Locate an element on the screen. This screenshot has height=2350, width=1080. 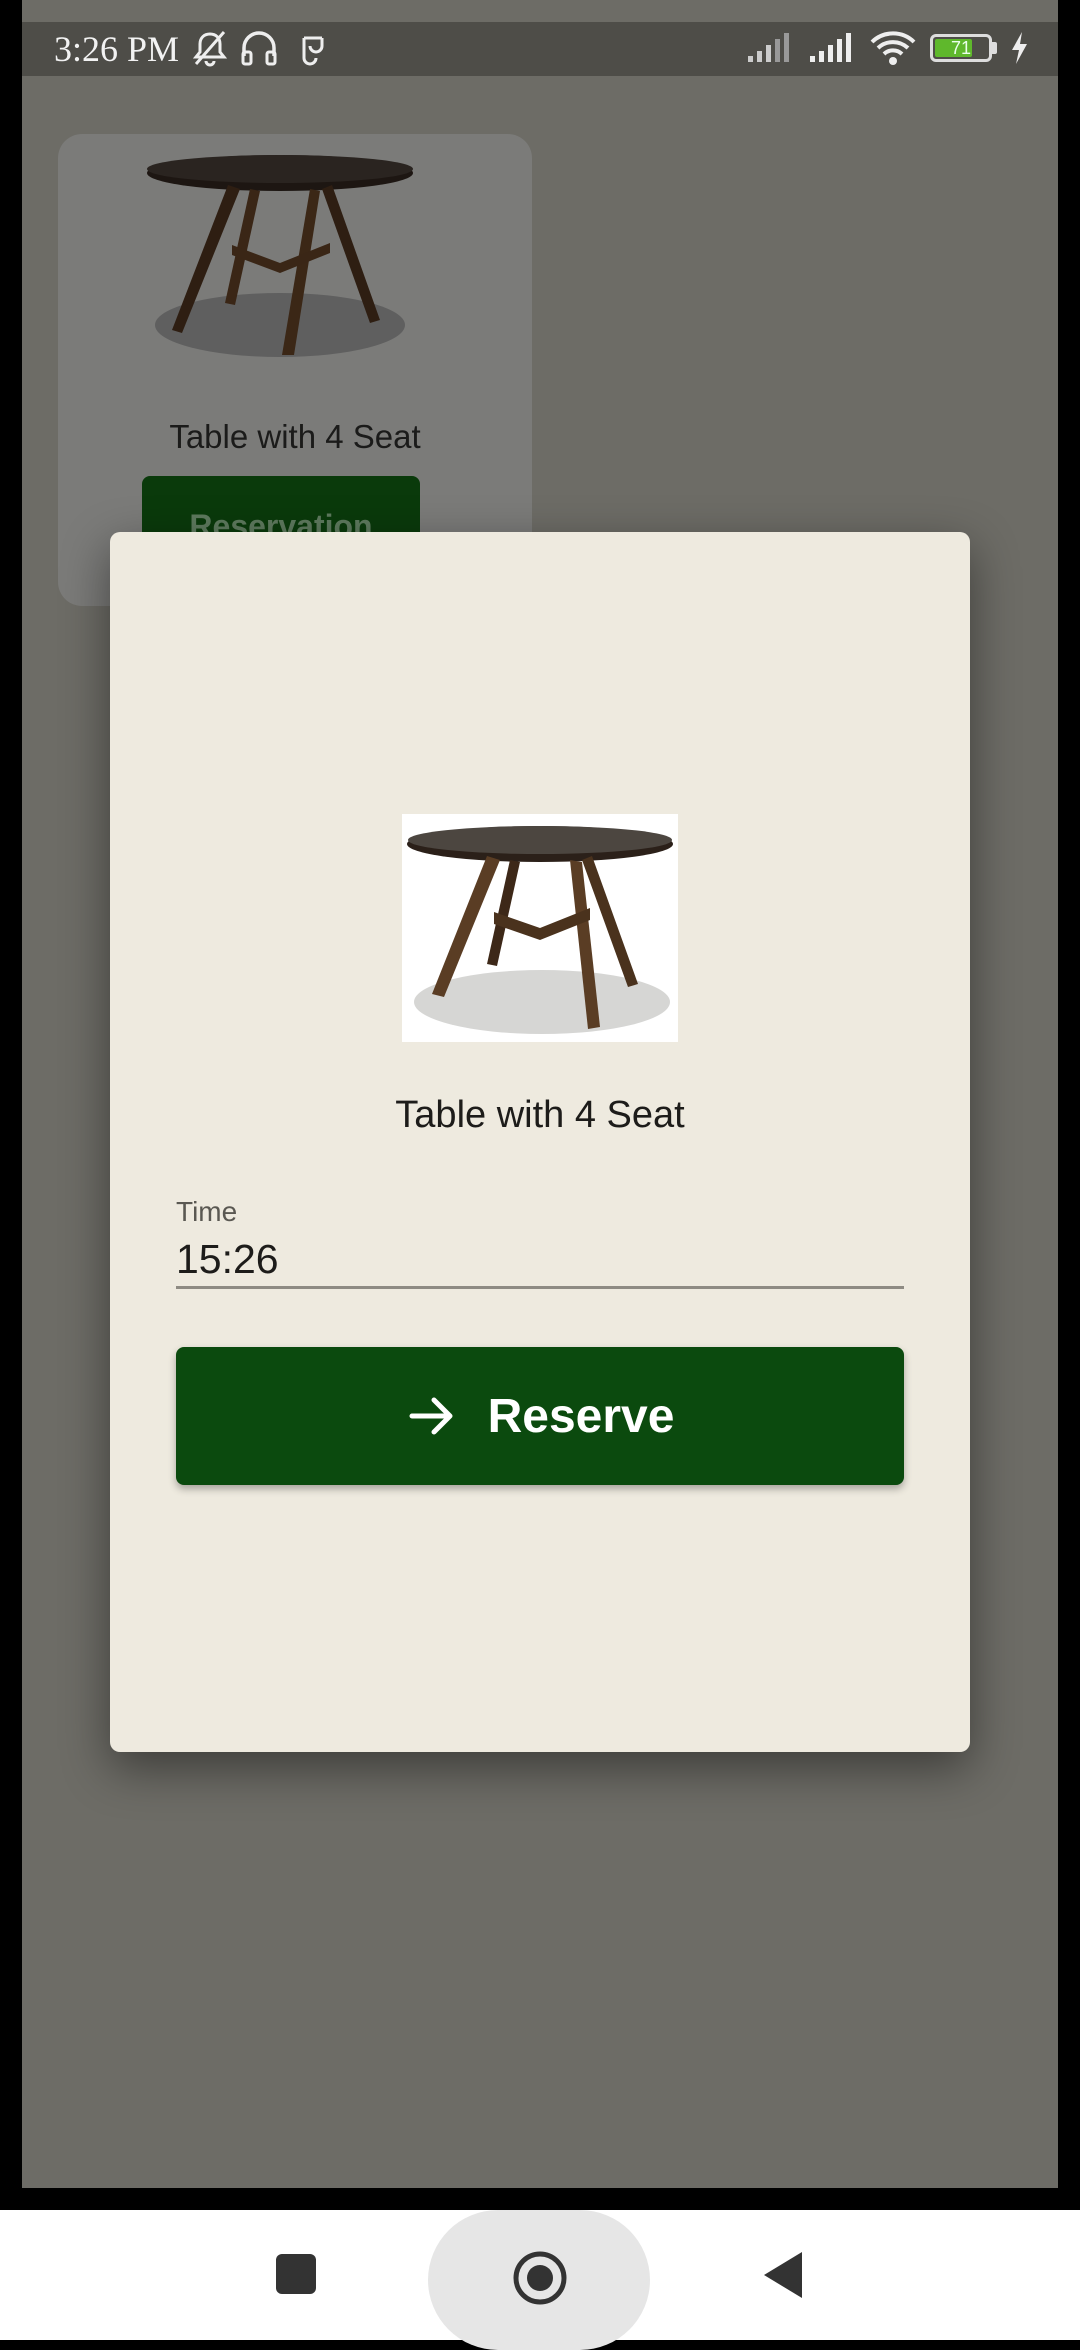
navigation-bar is located at coordinates (540, 2280).